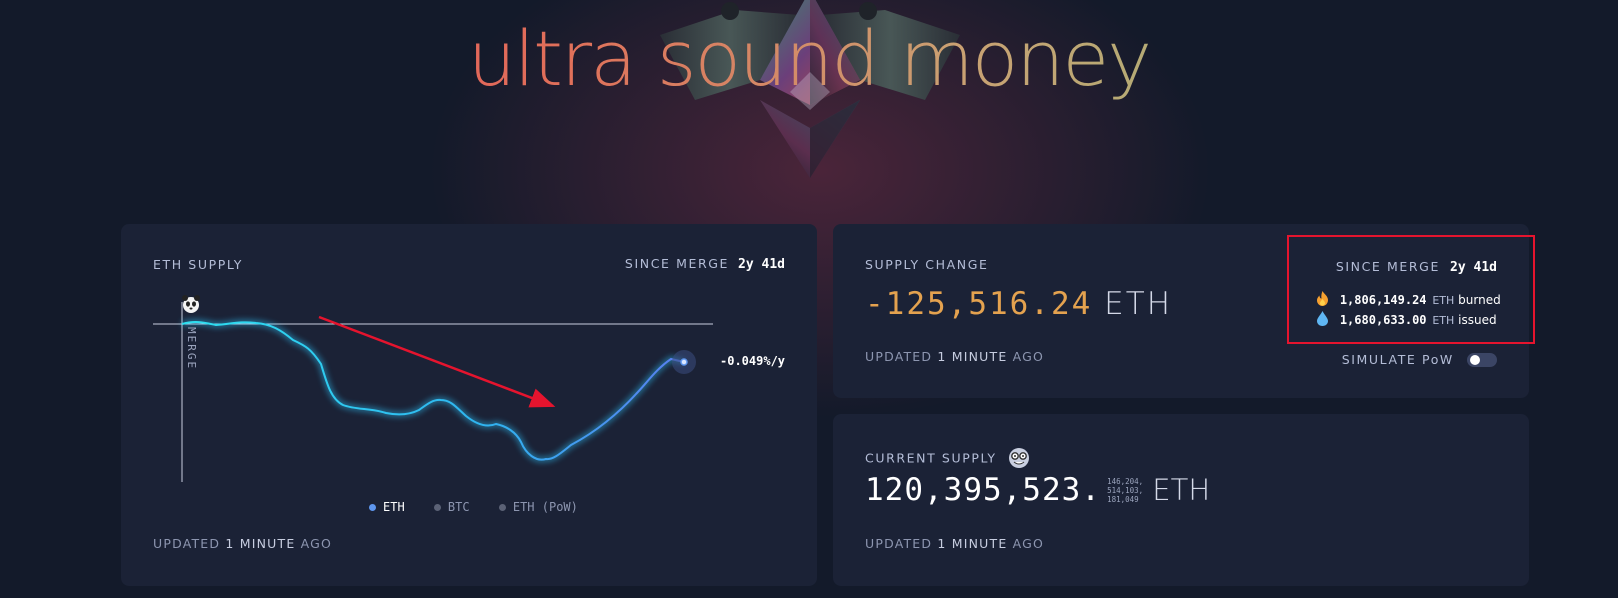 The width and height of the screenshot is (1618, 598). I want to click on current-supply-label: CURRENT SUPPLY, so click(931, 458).